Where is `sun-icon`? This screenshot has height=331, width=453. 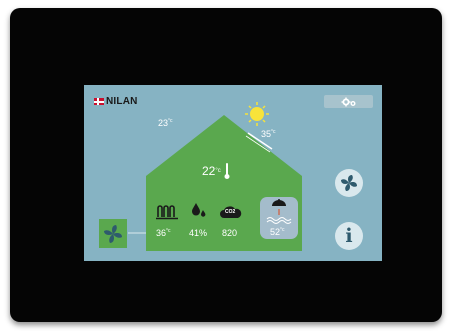 sun-icon is located at coordinates (257, 114).